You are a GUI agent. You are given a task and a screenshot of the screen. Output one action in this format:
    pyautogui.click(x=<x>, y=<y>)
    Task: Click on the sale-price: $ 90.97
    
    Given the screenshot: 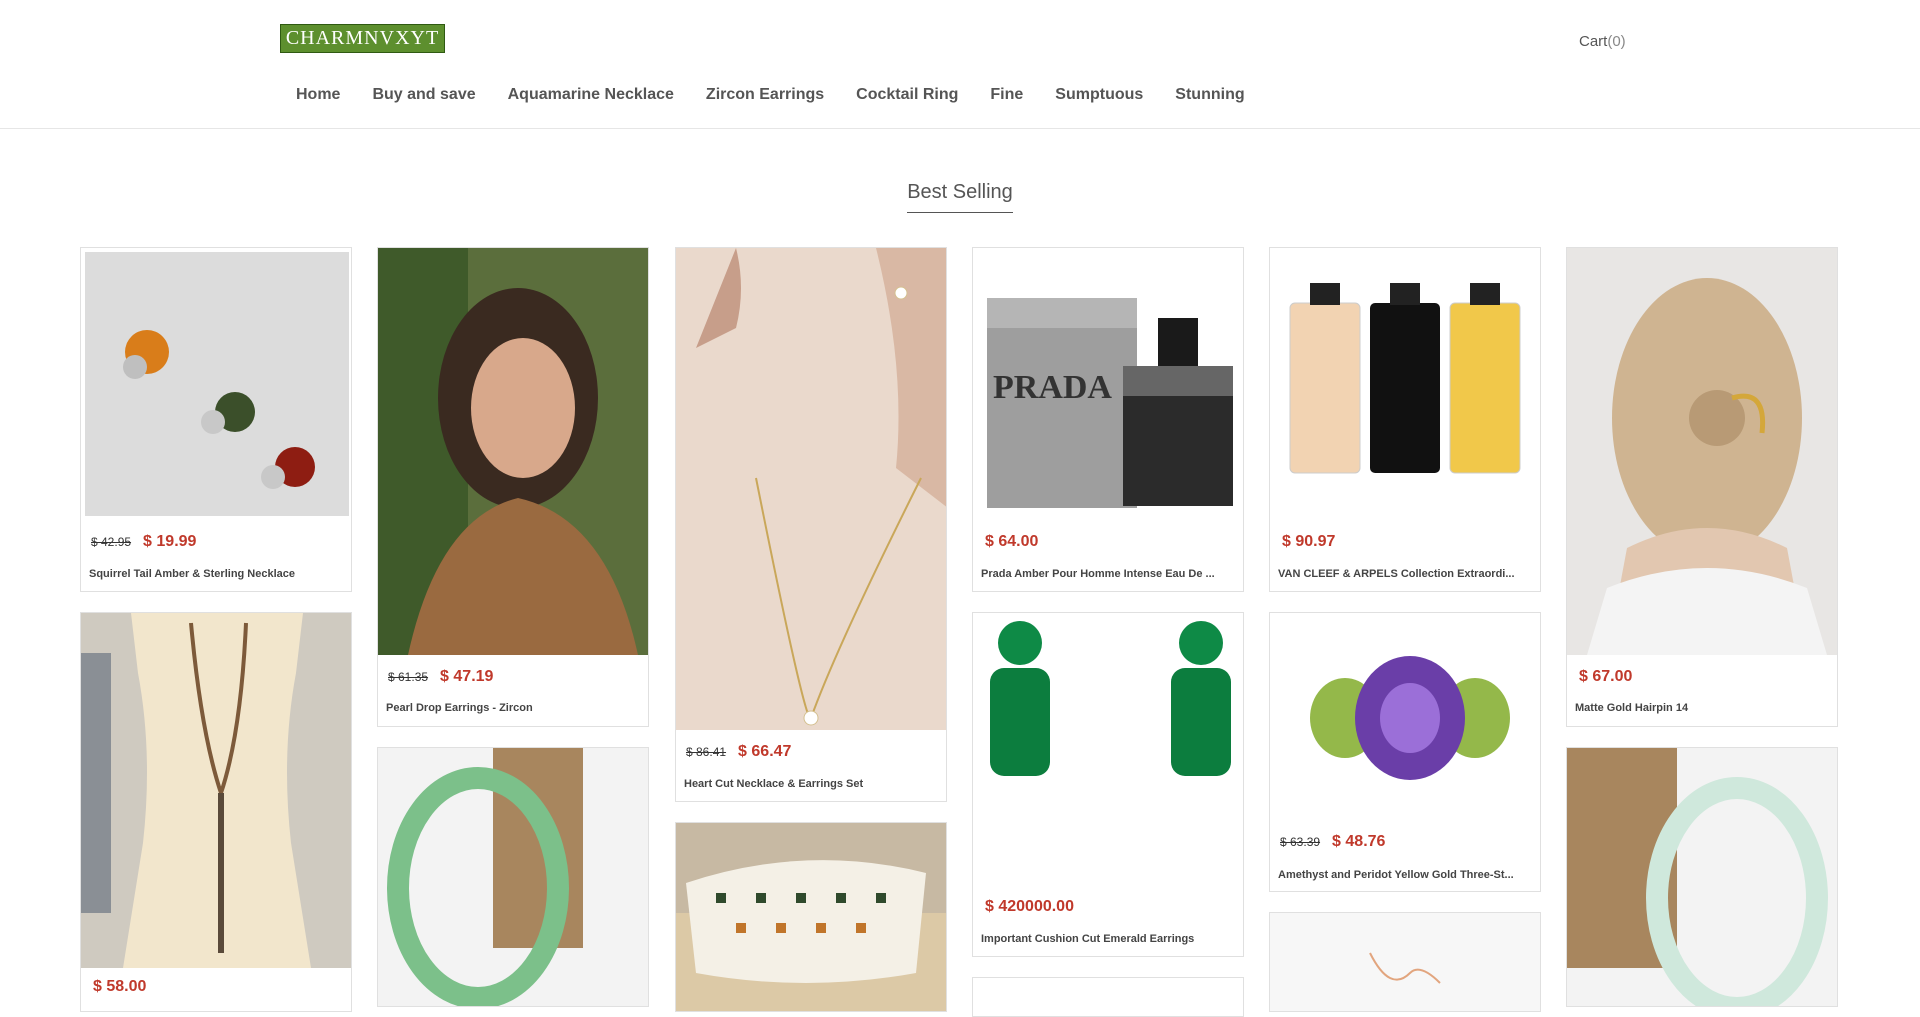 What is the action you would take?
    pyautogui.click(x=1309, y=541)
    